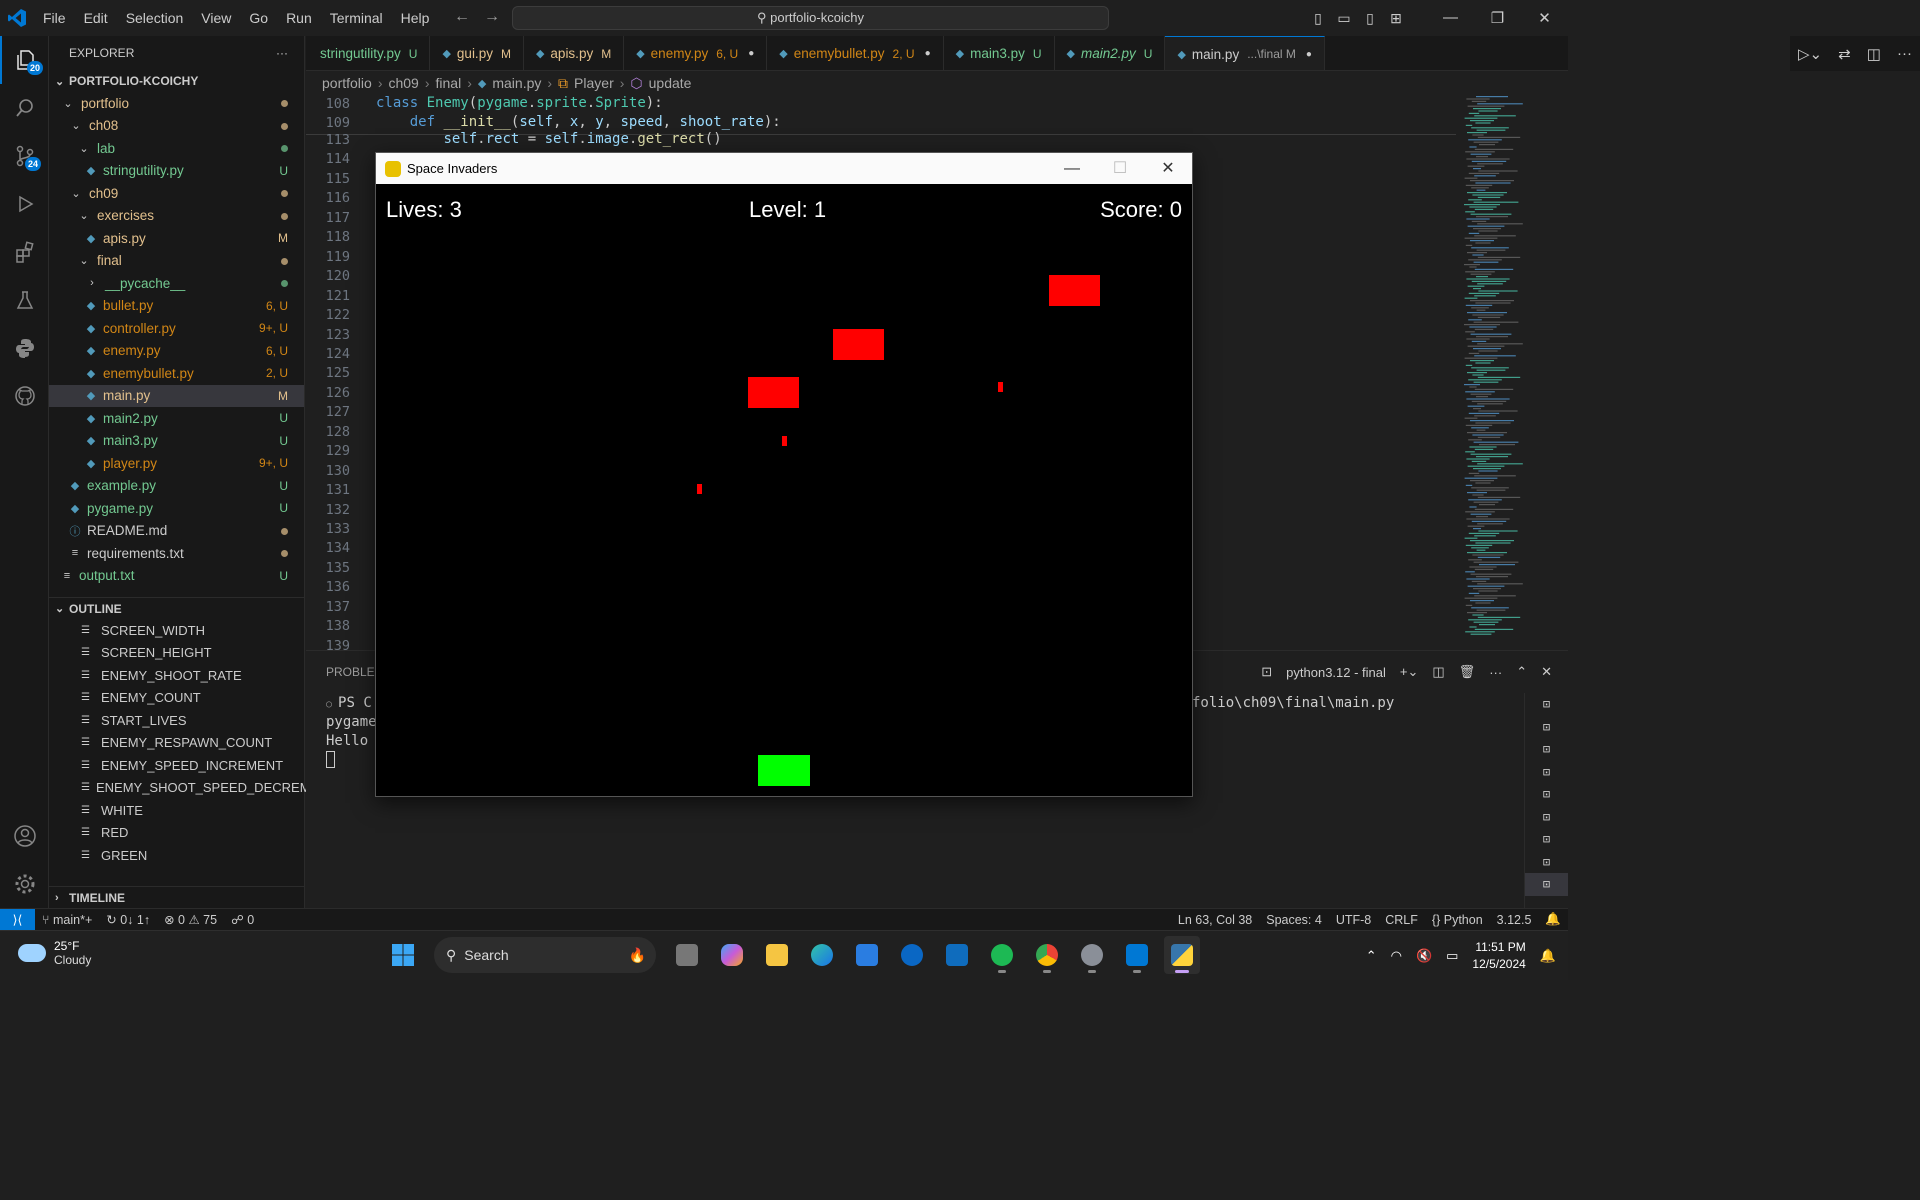 This screenshot has width=1920, height=1200. What do you see at coordinates (1548, 956) in the screenshot?
I see `notification-bell-icon: 🔔` at bounding box center [1548, 956].